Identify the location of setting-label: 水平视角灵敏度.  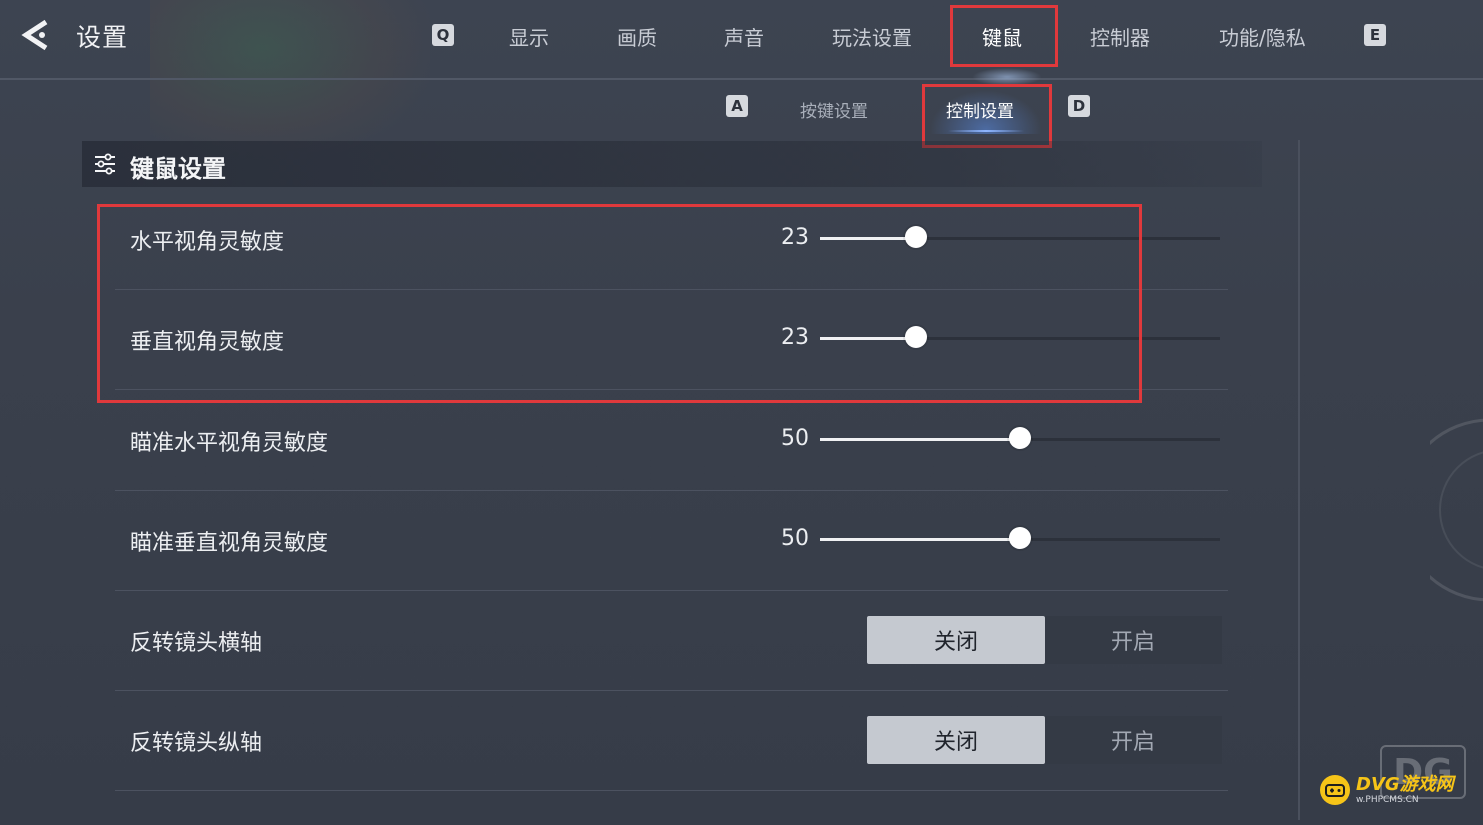
(207, 242).